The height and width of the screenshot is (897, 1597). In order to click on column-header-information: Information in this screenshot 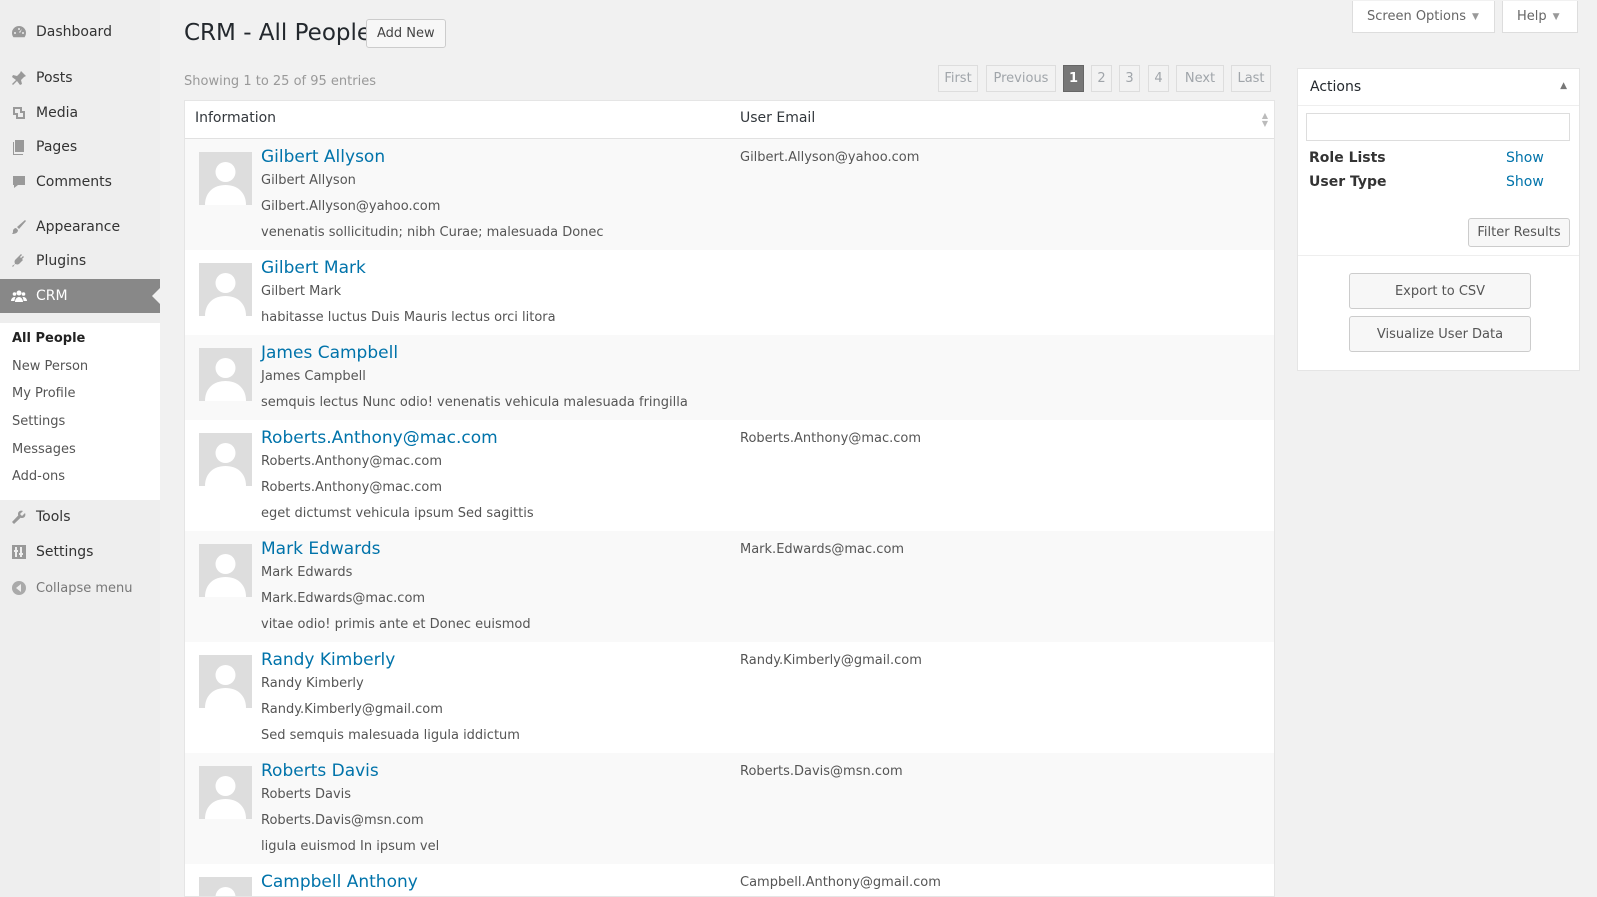, I will do `click(235, 118)`.